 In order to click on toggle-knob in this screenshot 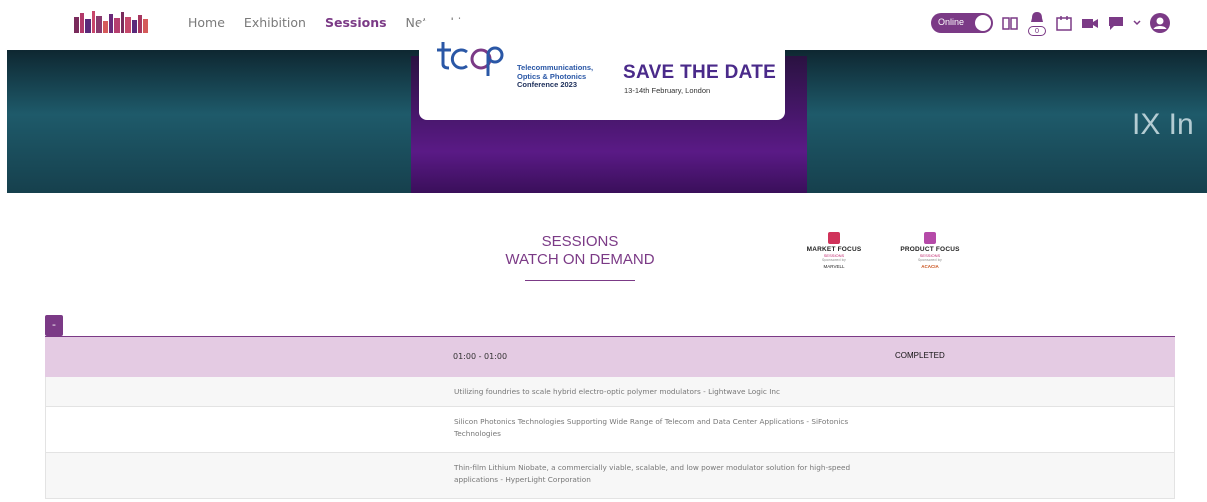, I will do `click(983, 23)`.